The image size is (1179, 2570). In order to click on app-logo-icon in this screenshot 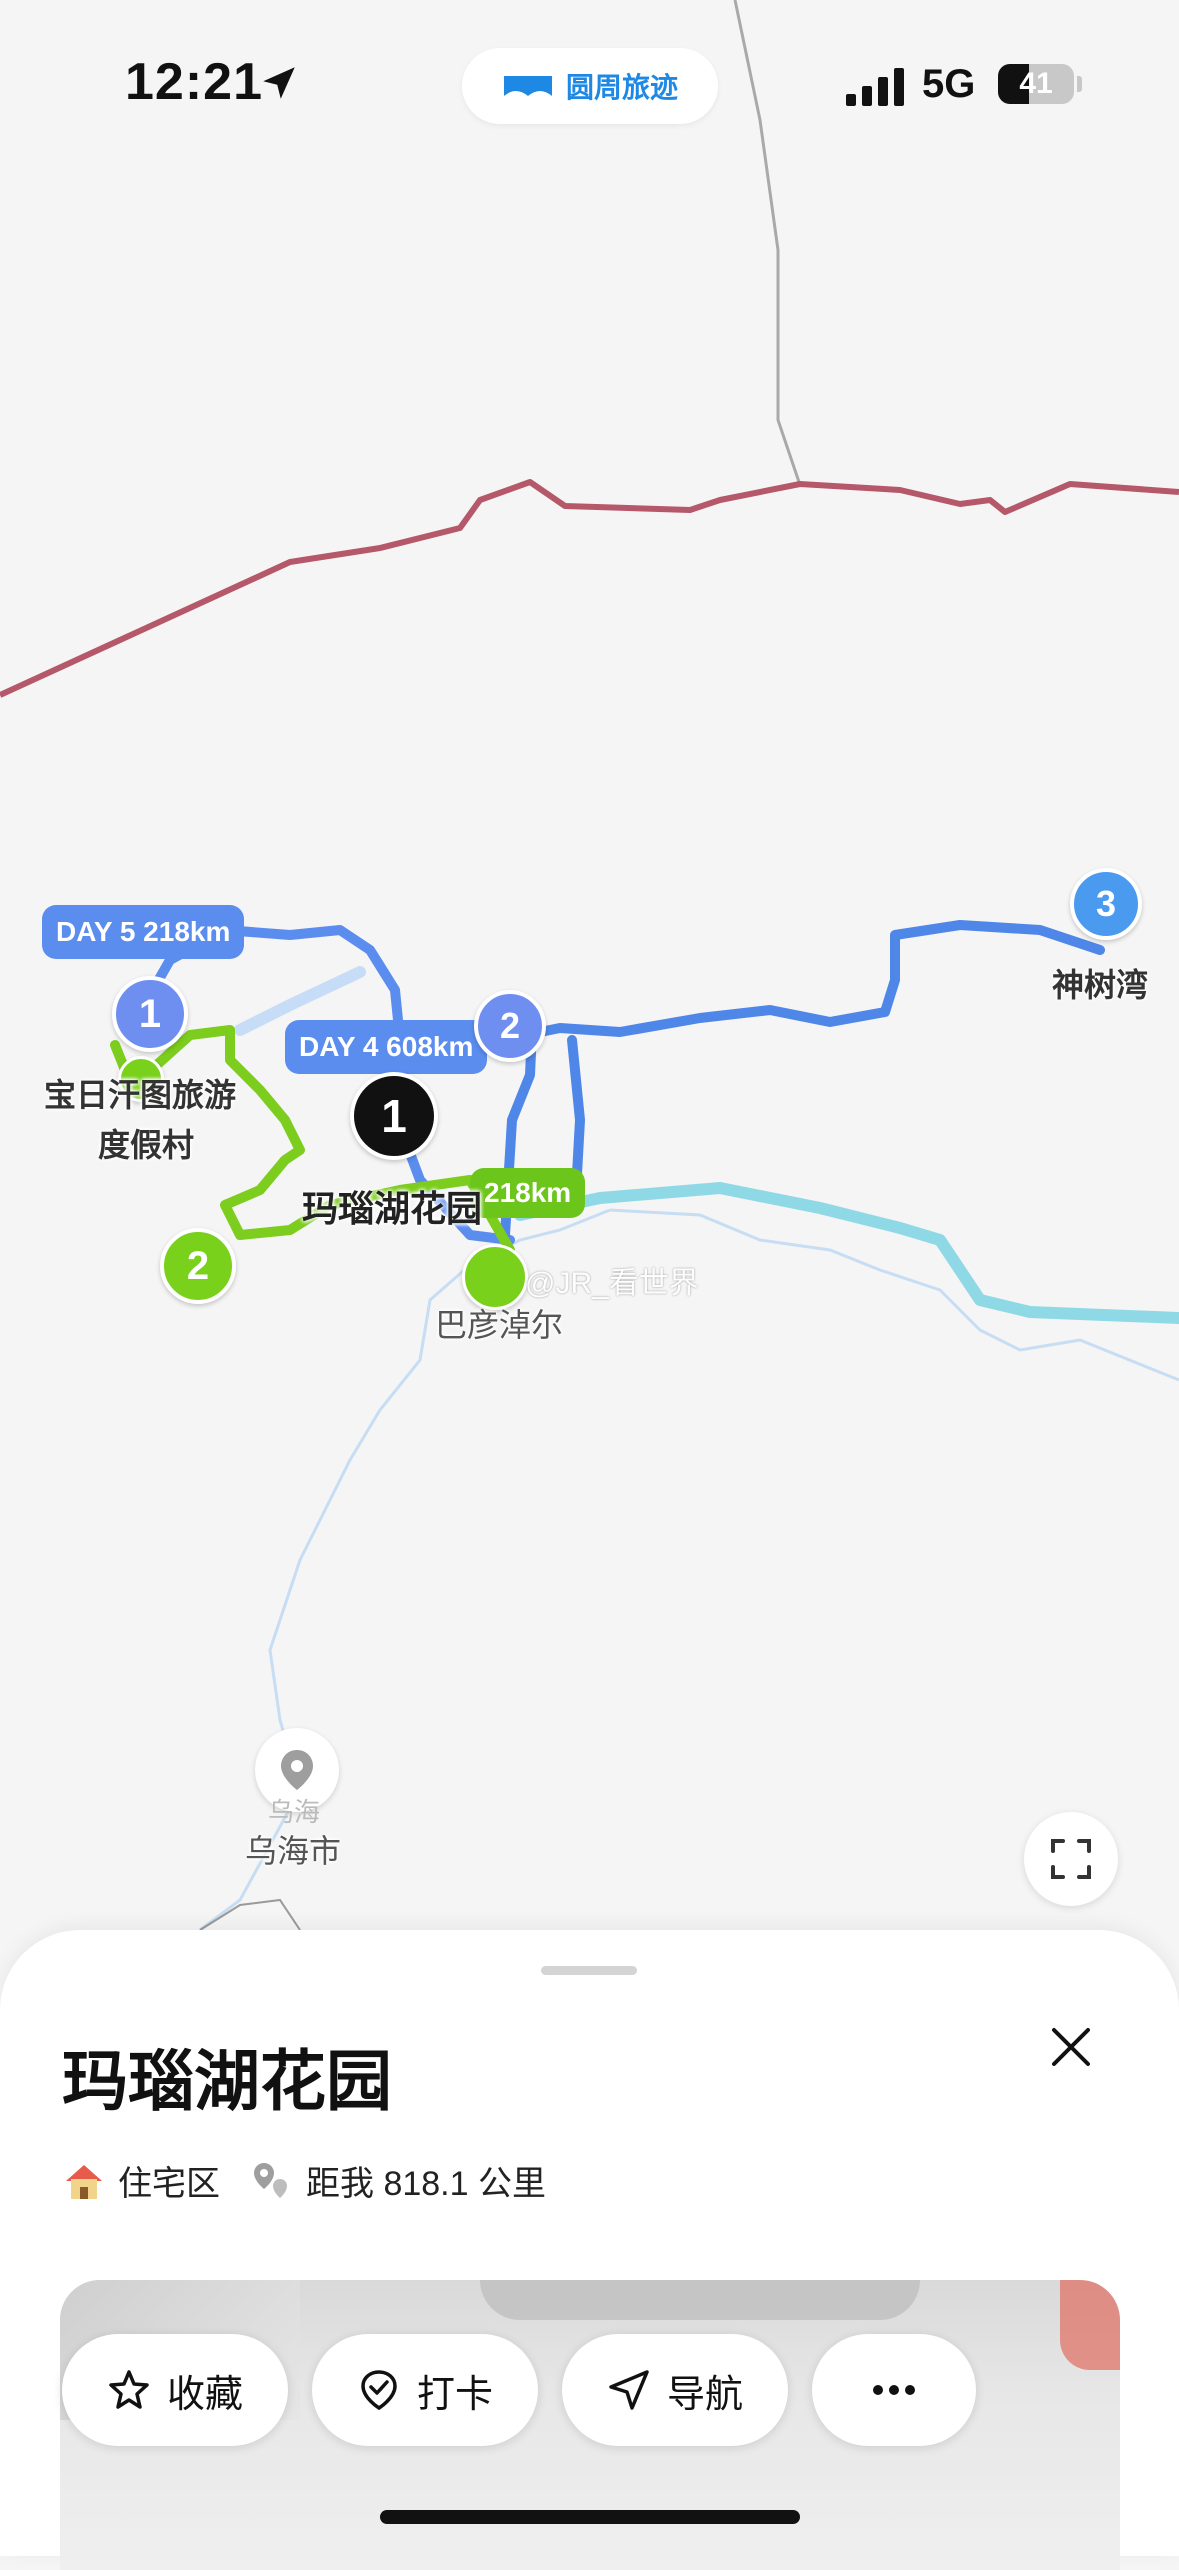, I will do `click(527, 86)`.